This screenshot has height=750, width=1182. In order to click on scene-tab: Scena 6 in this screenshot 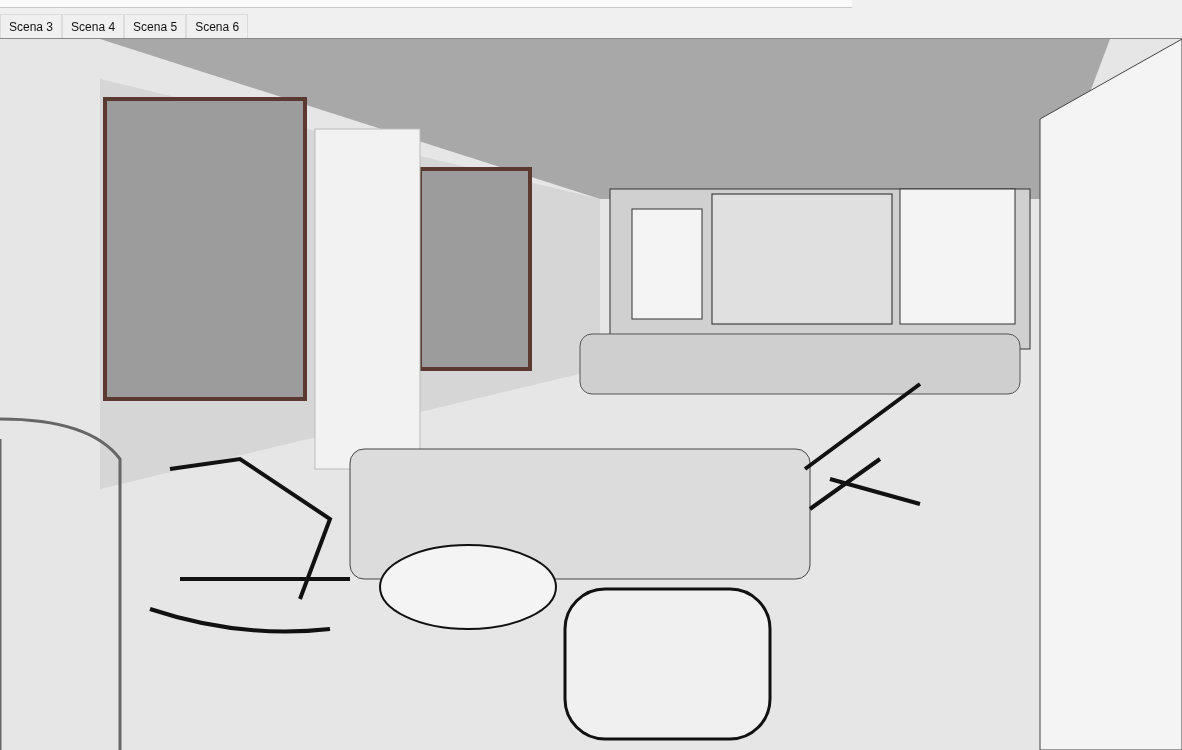, I will do `click(217, 26)`.